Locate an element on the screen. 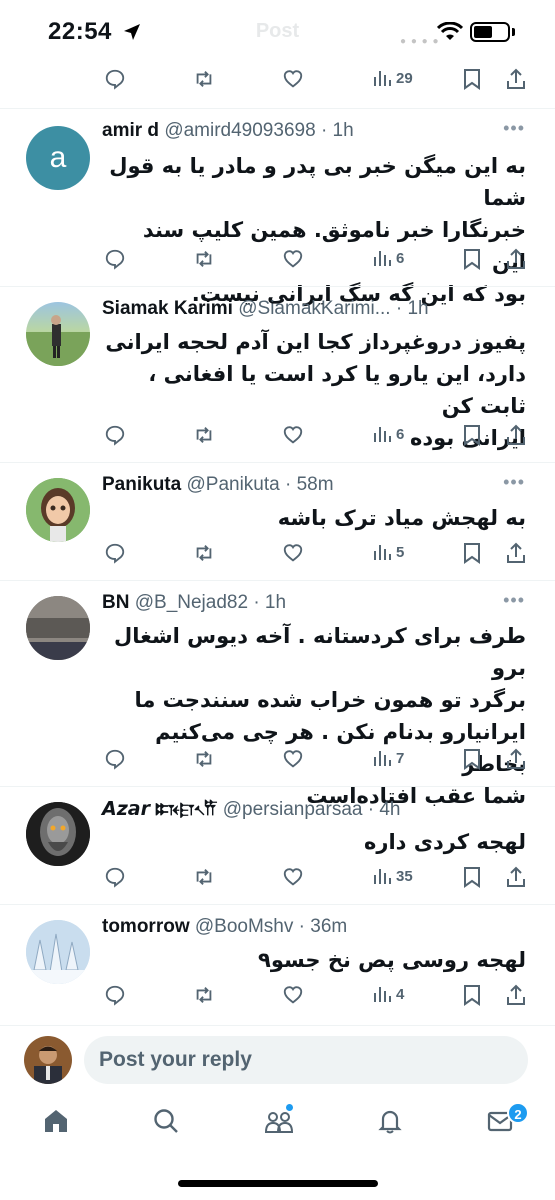  handle: @persianparsaa is located at coordinates (293, 809).